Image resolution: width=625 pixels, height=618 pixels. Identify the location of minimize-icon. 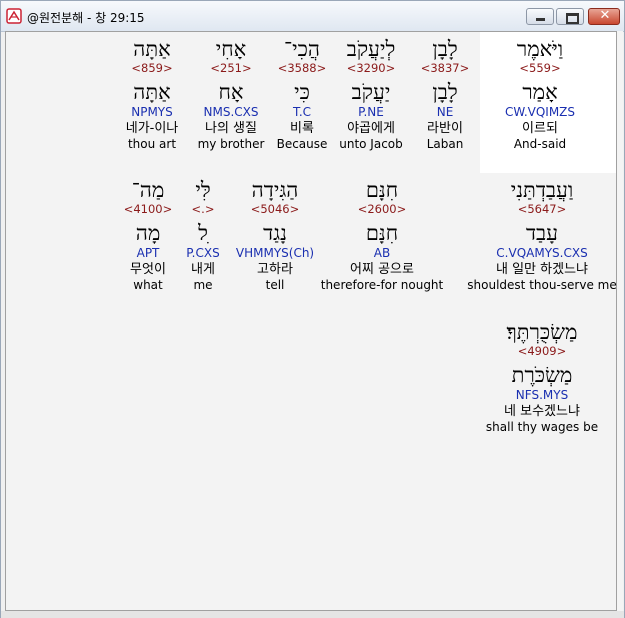
(540, 19).